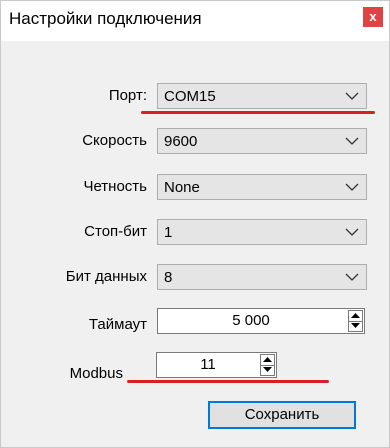 This screenshot has width=390, height=448. I want to click on modbus-annotation-underline, so click(228, 381).